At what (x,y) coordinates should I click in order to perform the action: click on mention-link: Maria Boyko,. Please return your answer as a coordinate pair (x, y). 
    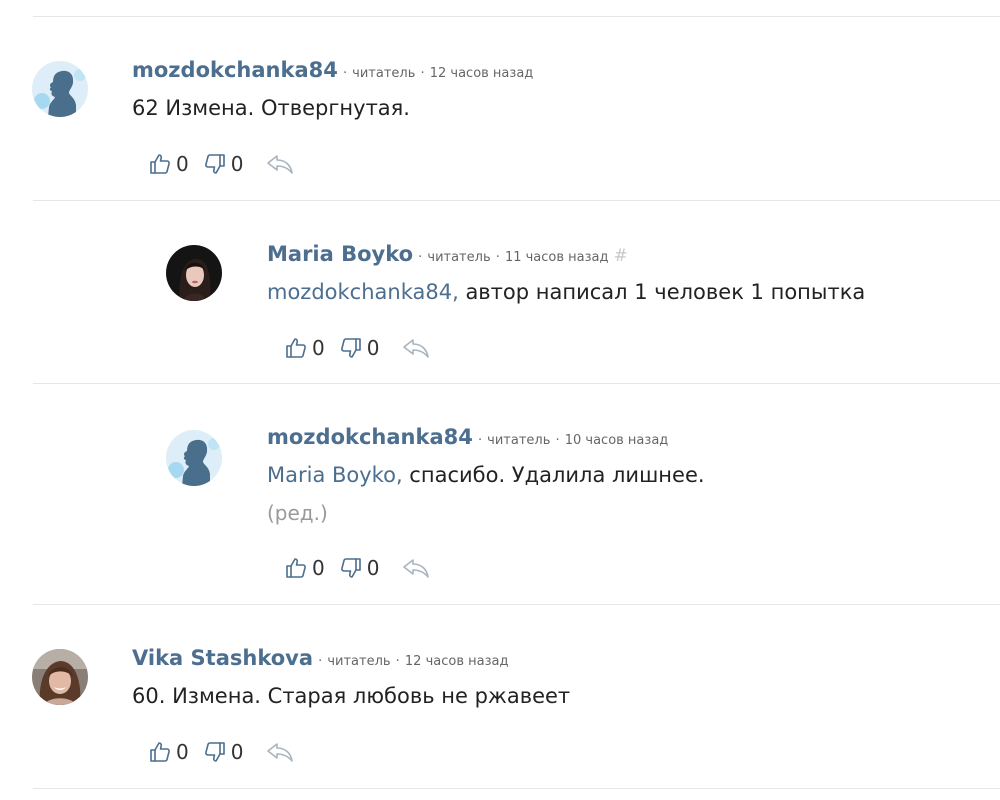
    Looking at the image, I should click on (335, 475).